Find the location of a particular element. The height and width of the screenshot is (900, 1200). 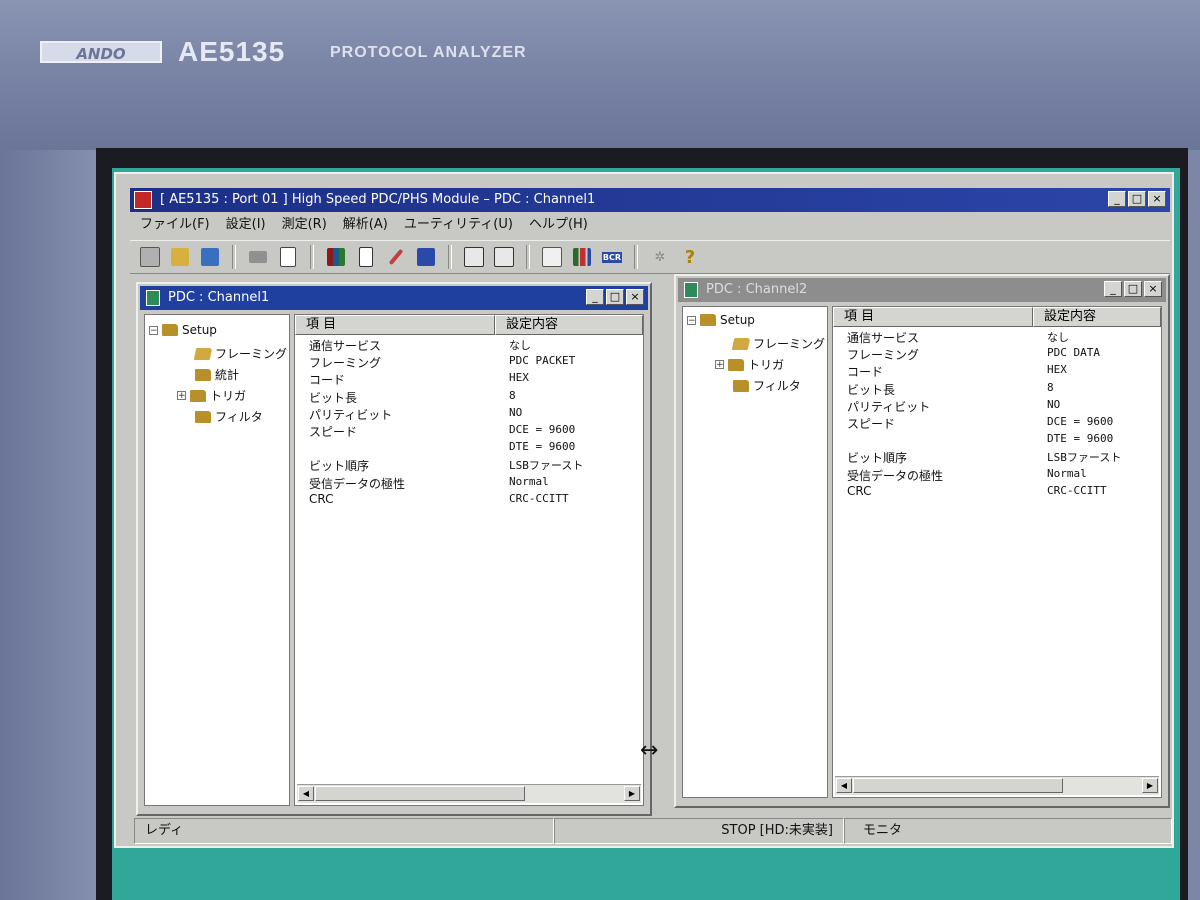

menu-help: ヘルプ(H) is located at coordinates (558, 225).